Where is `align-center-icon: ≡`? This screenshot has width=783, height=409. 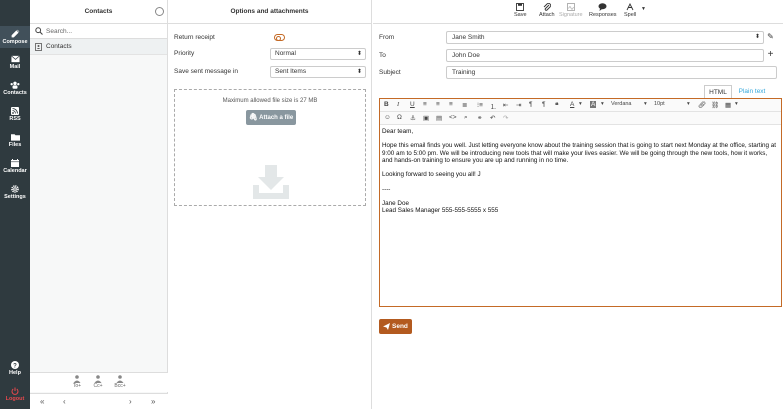 align-center-icon: ≡ is located at coordinates (438, 104).